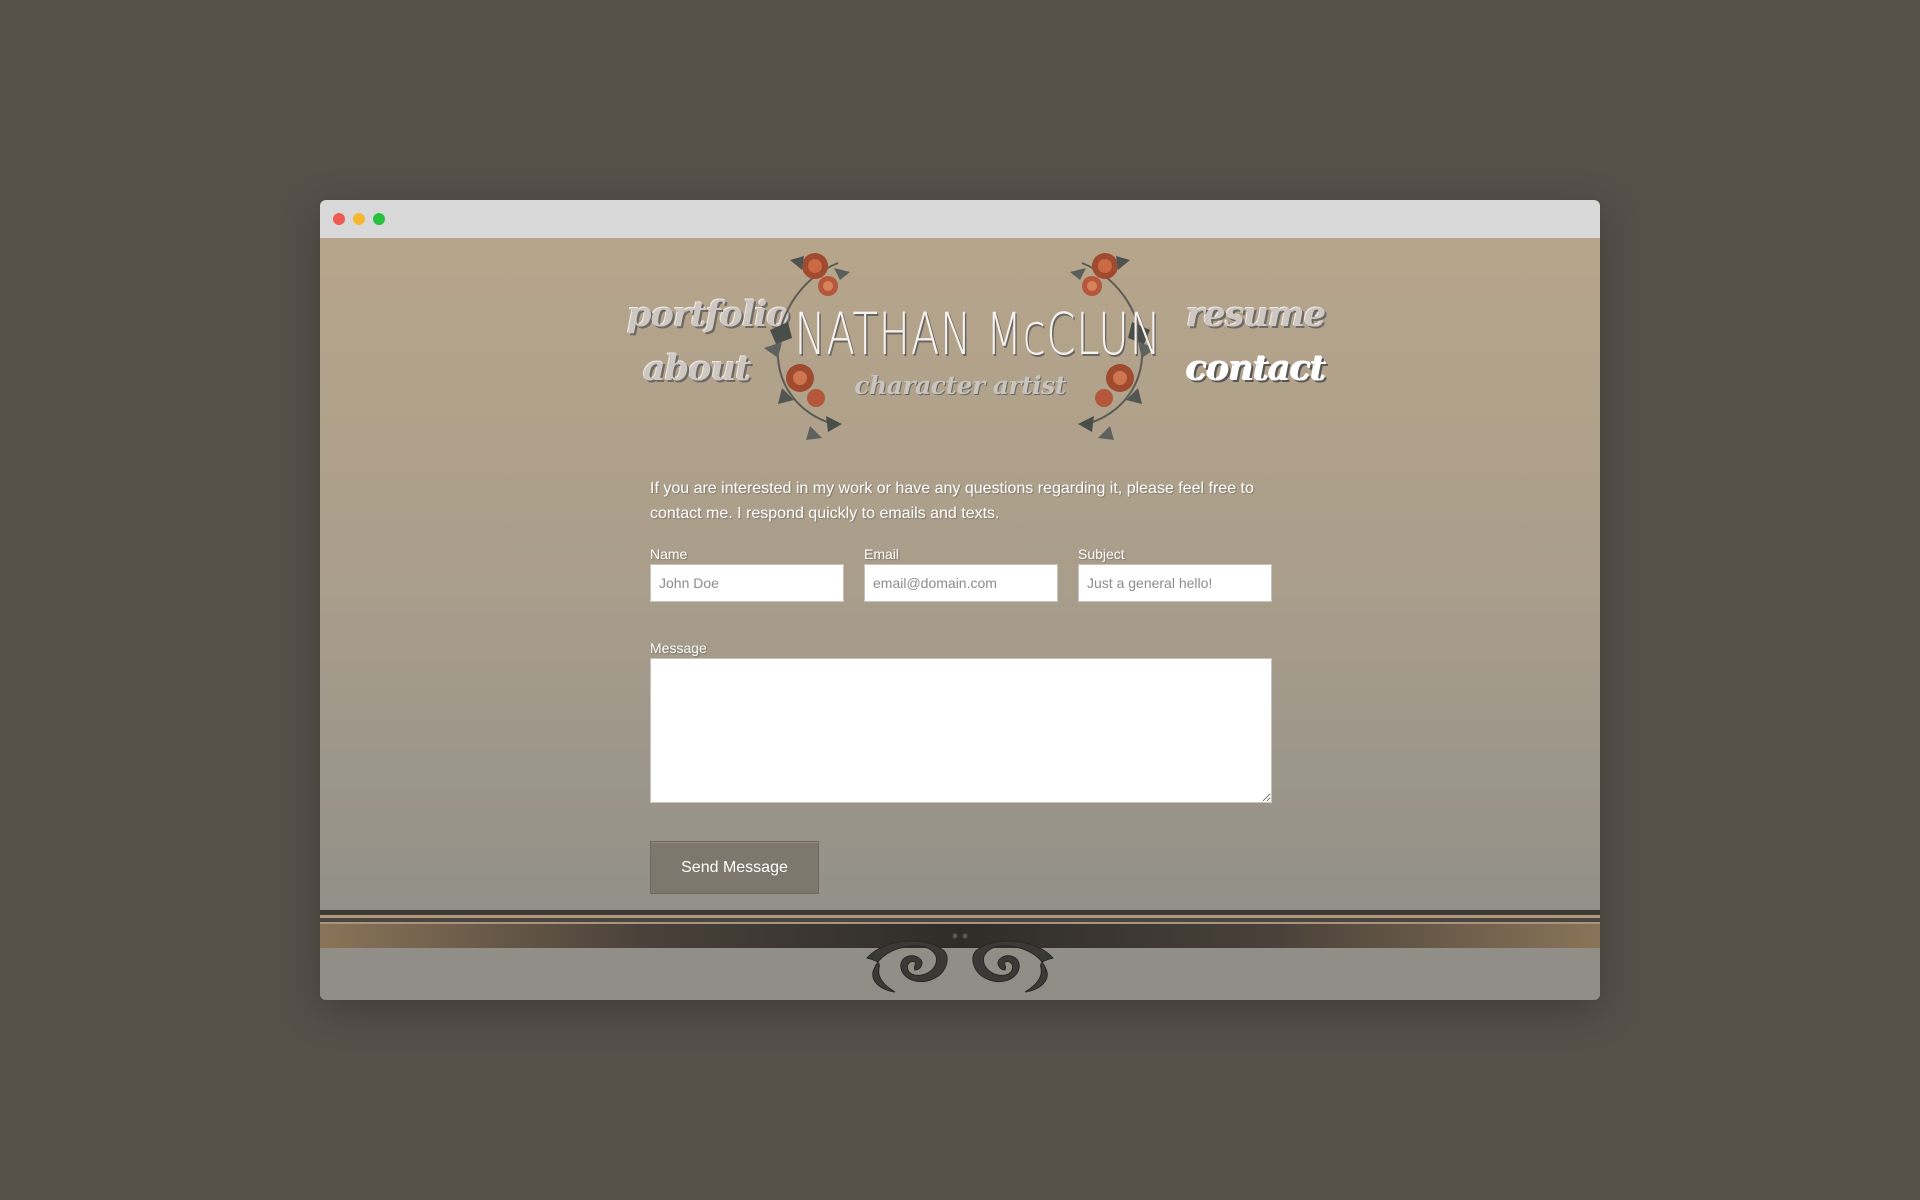 The width and height of the screenshot is (1920, 1200). Describe the element at coordinates (1256, 368) in the screenshot. I see `nav-contact-link: contact` at that location.